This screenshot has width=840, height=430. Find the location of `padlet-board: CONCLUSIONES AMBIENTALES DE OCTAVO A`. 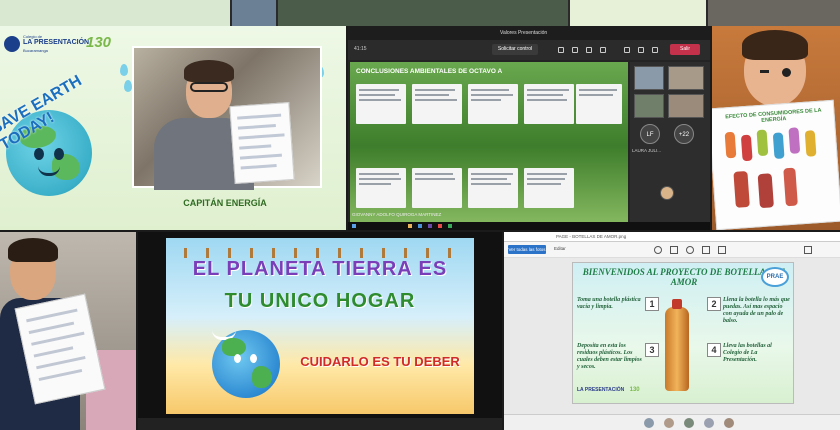

padlet-board: CONCLUSIONES AMBIENTALES DE OCTAVO A is located at coordinates (489, 146).